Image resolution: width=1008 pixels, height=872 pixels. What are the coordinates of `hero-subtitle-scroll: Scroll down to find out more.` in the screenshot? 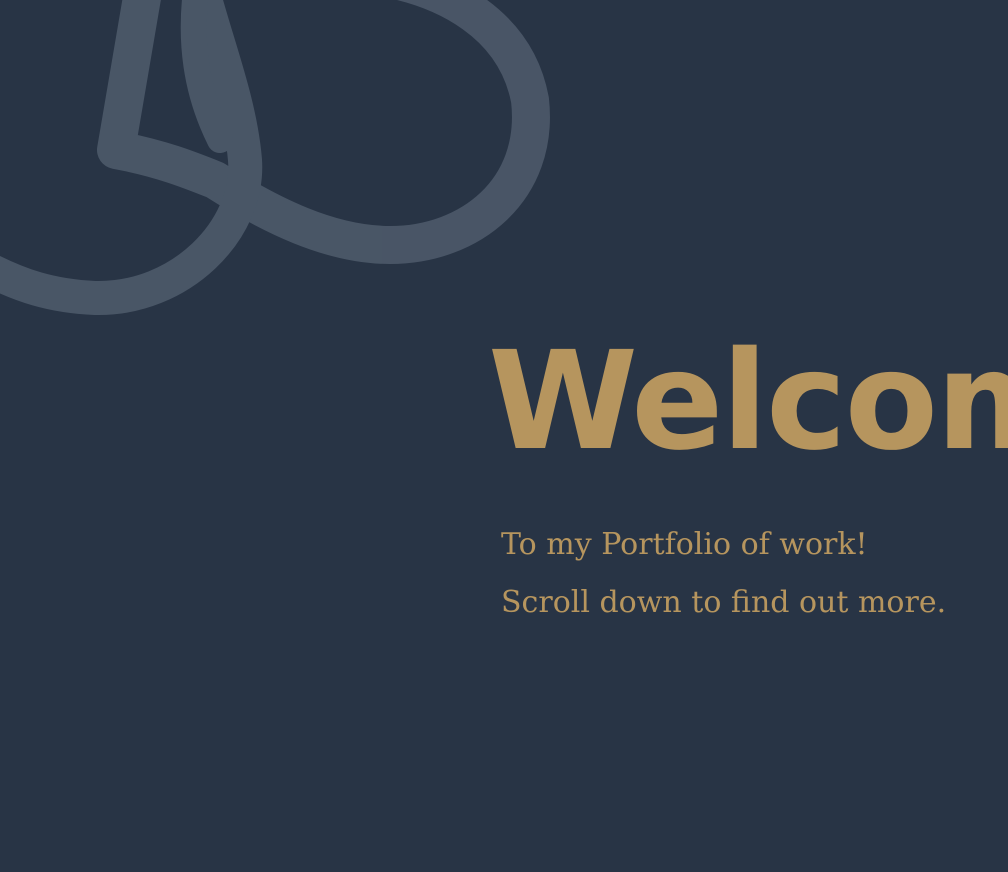 It's located at (724, 602).